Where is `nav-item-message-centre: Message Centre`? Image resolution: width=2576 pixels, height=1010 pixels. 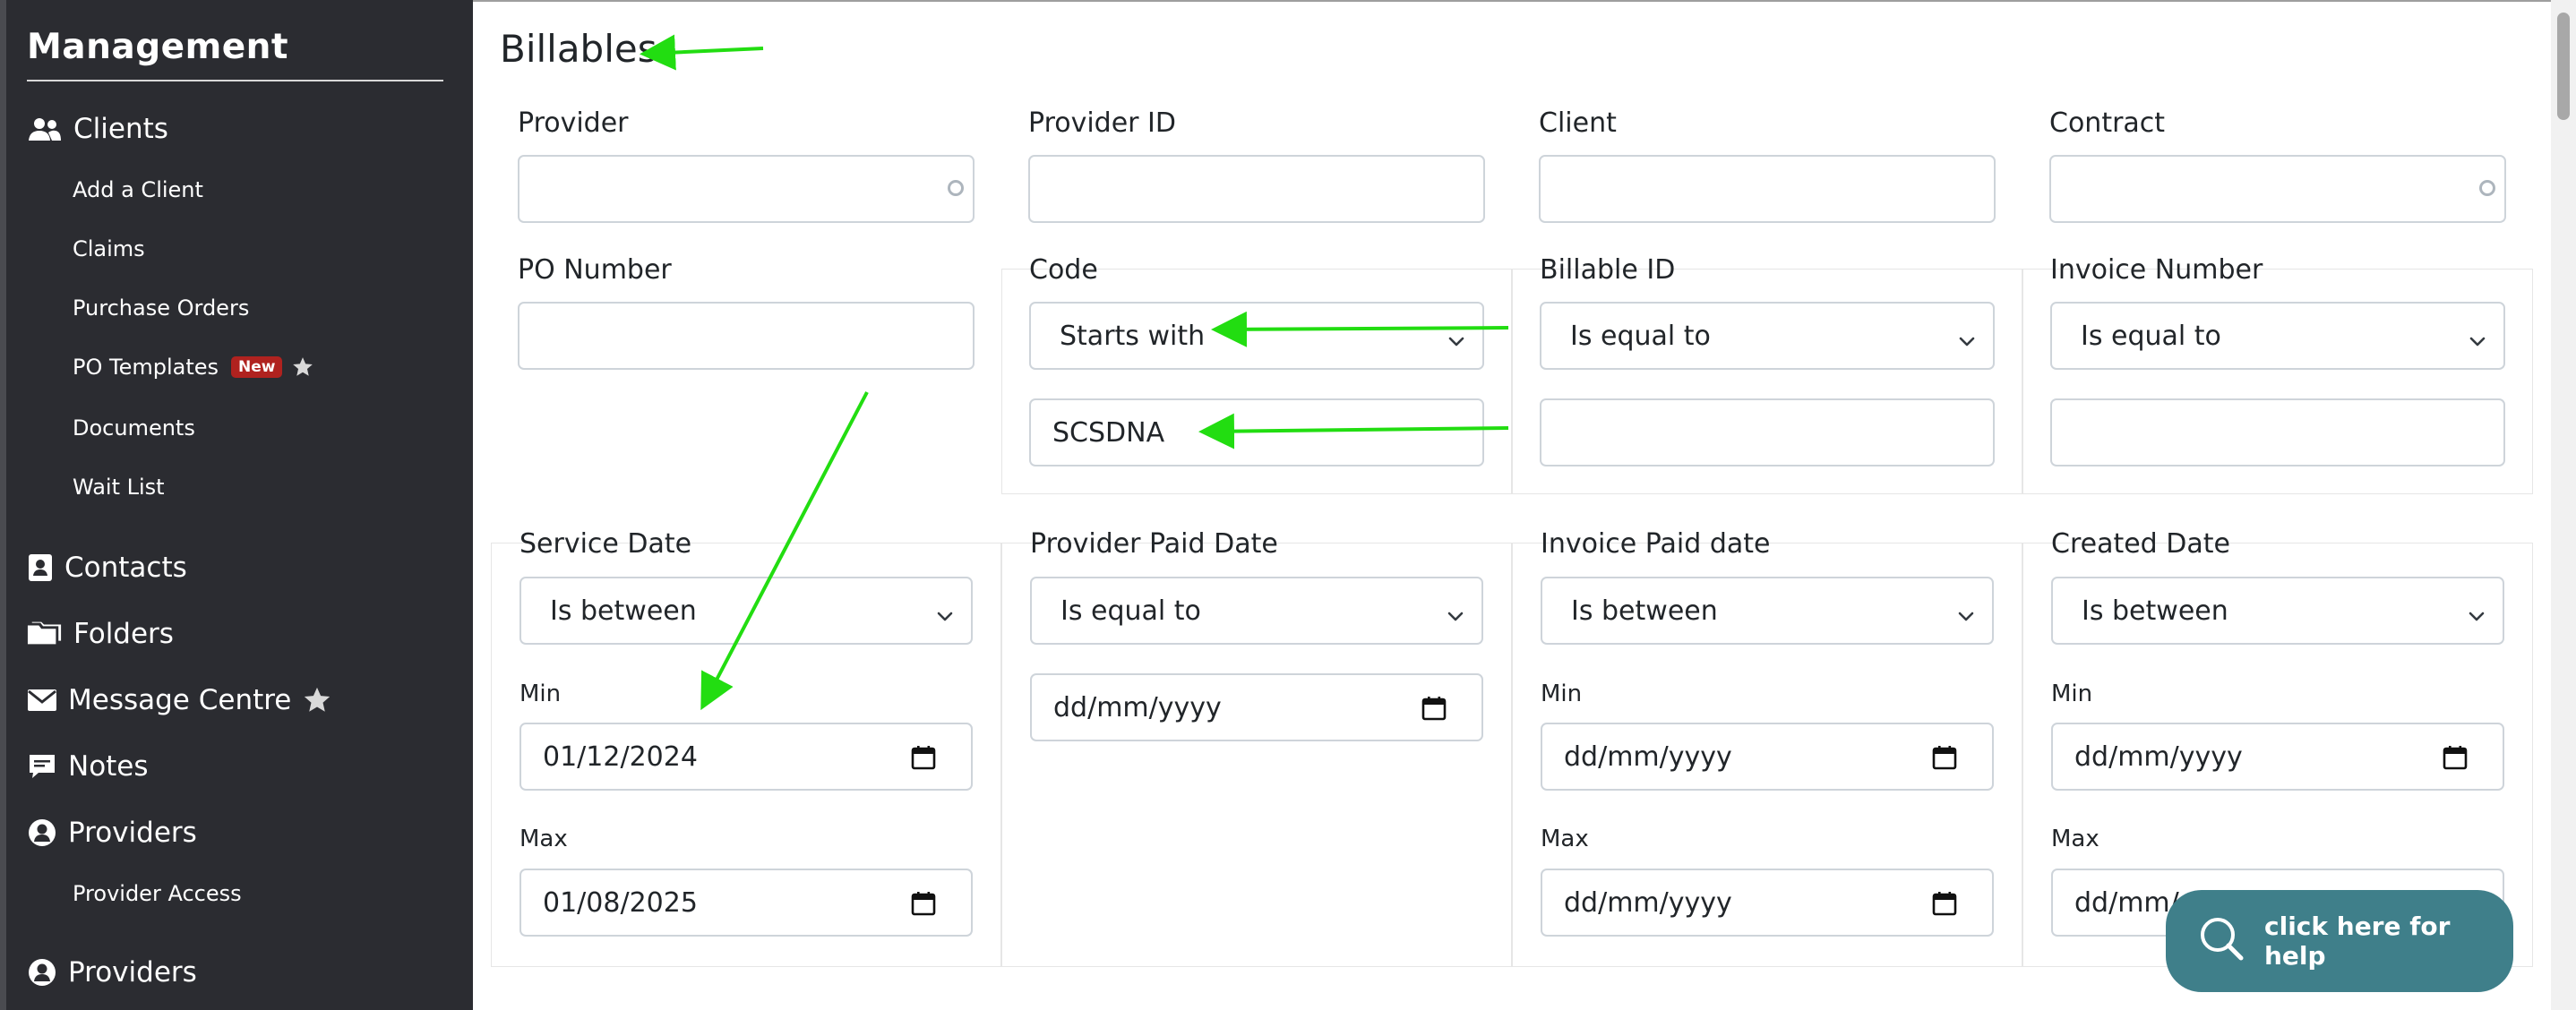
nav-item-message-centre: Message Centre is located at coordinates (179, 700).